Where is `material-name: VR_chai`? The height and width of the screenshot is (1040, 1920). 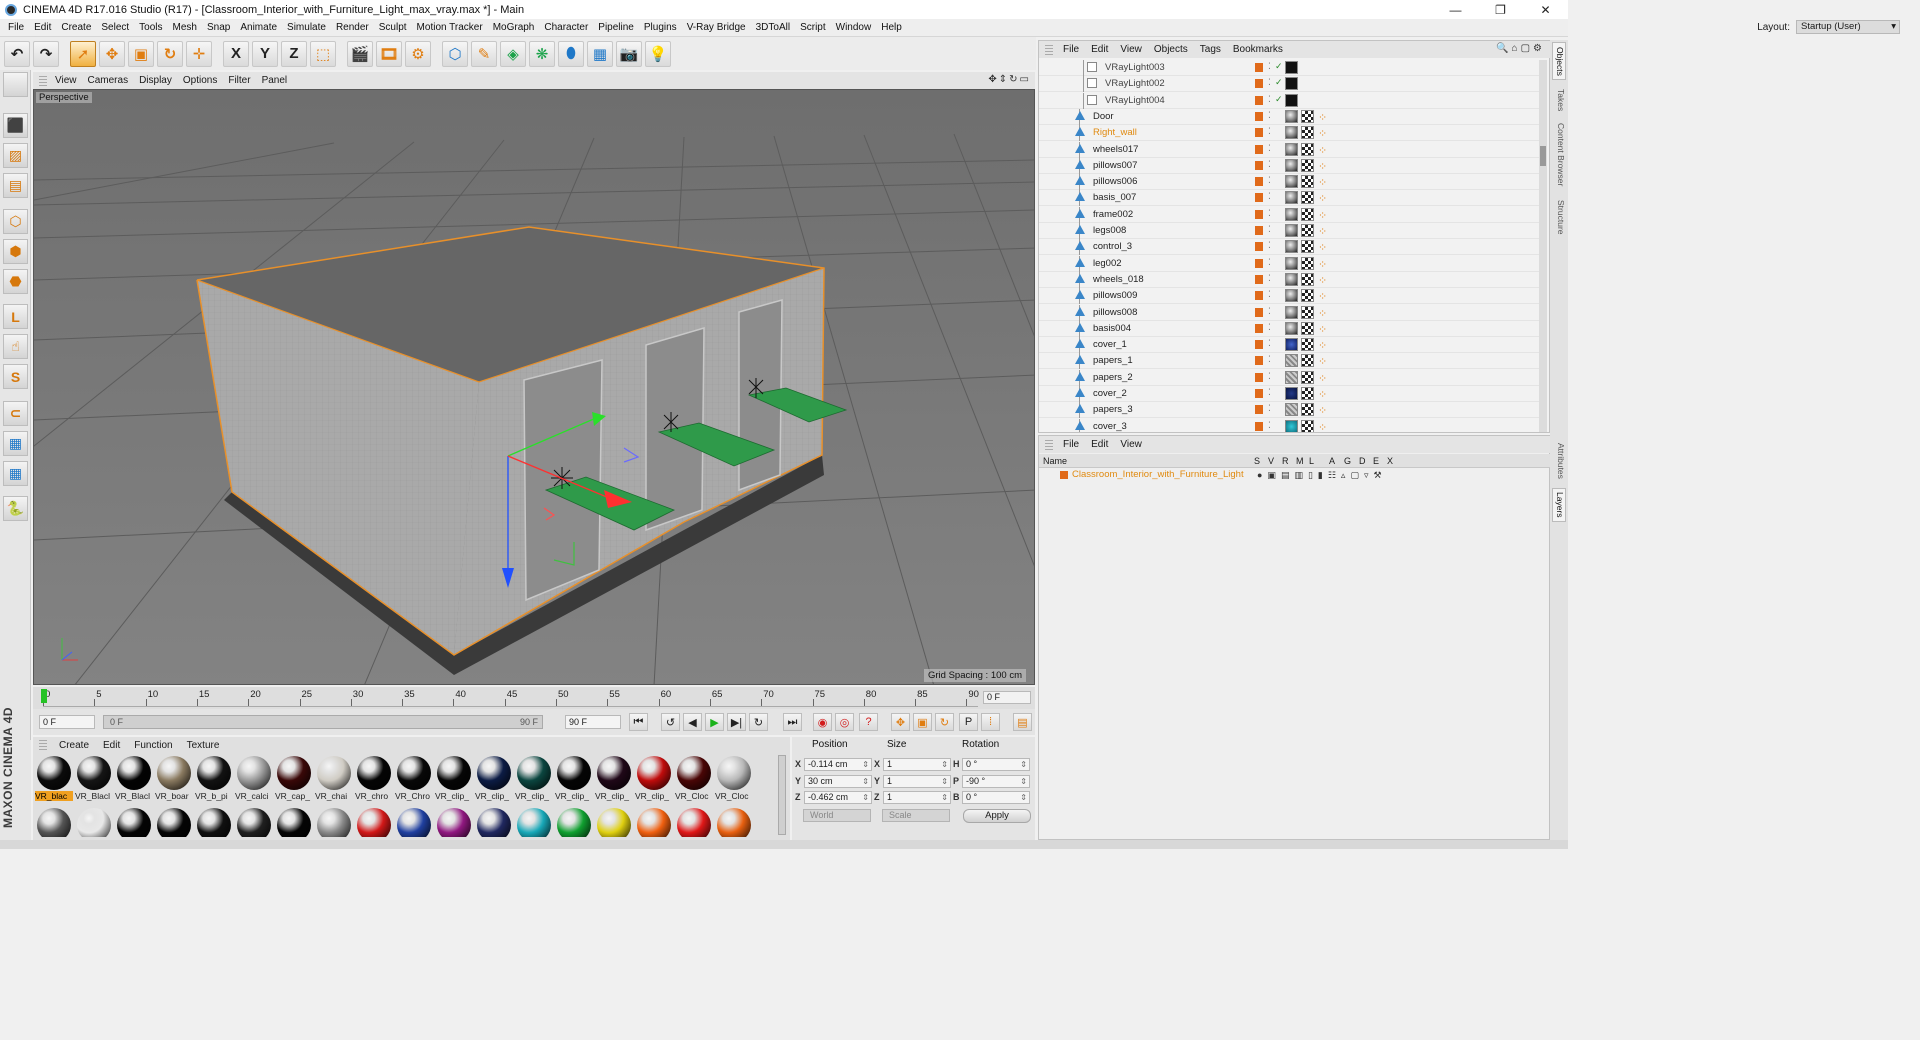
material-name: VR_chai is located at coordinates (334, 796).